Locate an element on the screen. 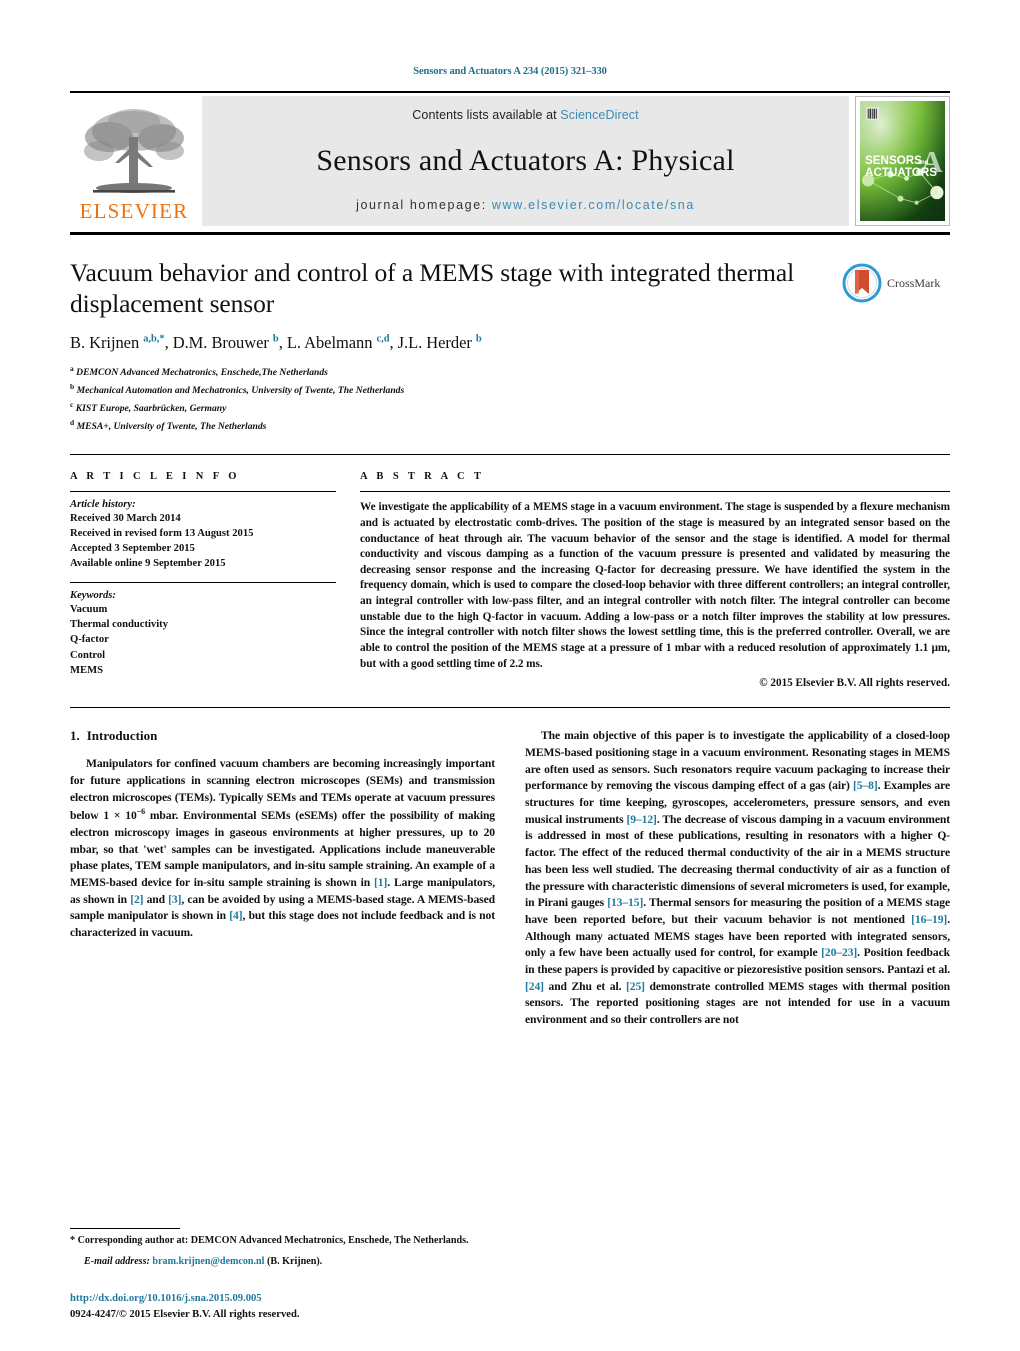 This screenshot has width=1020, height=1351. affiliation-marker: d is located at coordinates (72, 422).